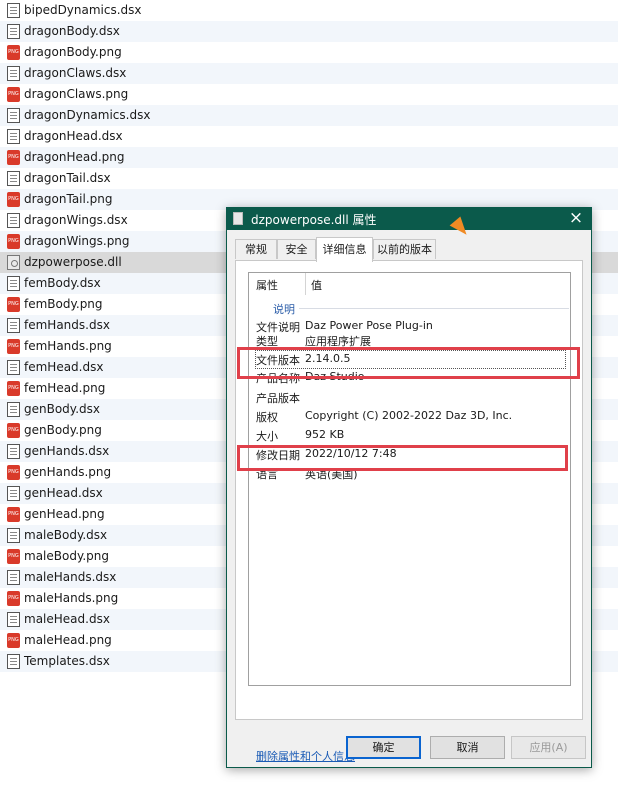  I want to click on file-row: dragonDynamics.dsx, so click(309, 115).